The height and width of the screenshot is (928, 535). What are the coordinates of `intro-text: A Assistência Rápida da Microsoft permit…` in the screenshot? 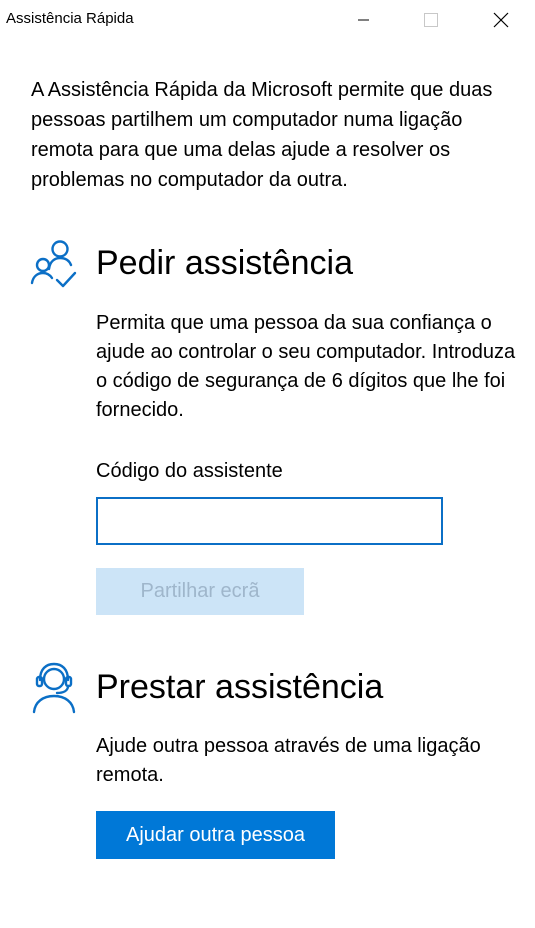 It's located at (262, 135).